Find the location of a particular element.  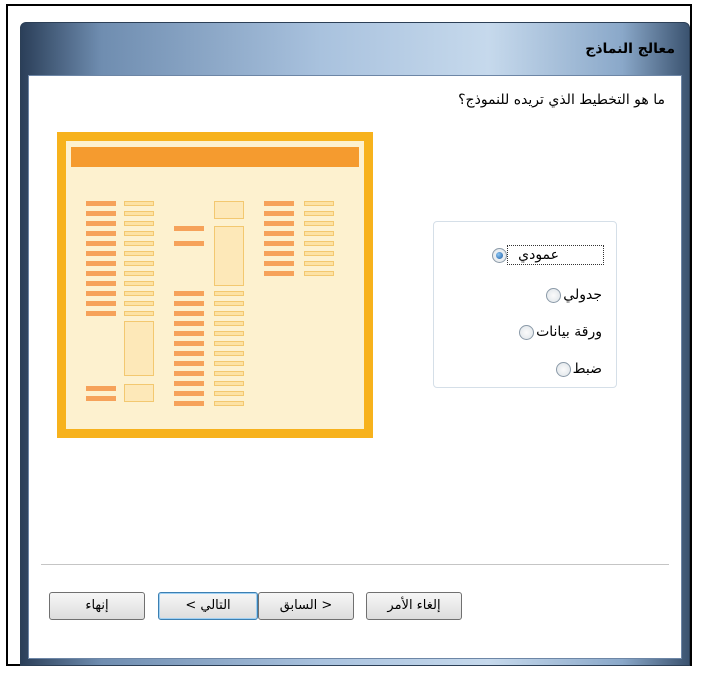

back-button: < السابق is located at coordinates (306, 606).